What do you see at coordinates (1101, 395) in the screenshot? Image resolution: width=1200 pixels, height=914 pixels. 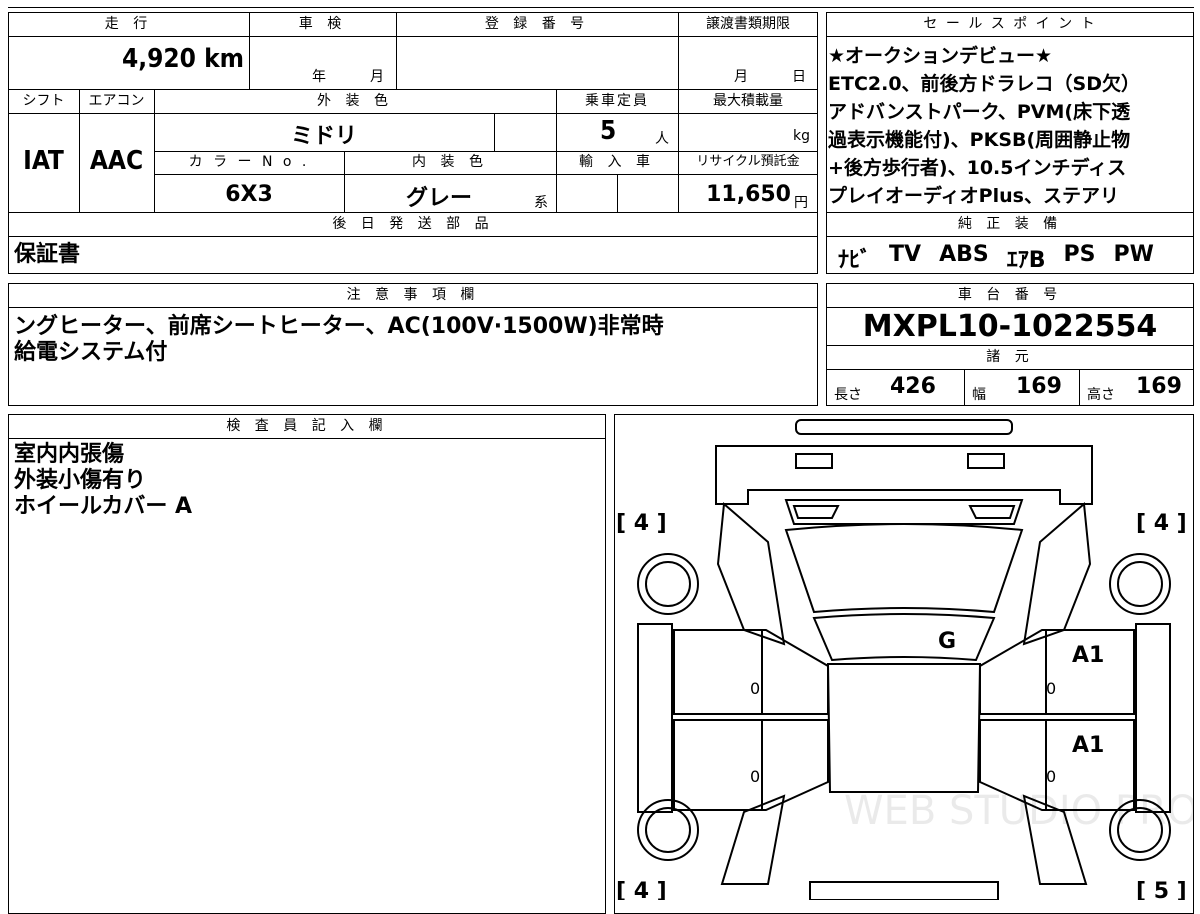 I see `height-label: 高さ` at bounding box center [1101, 395].